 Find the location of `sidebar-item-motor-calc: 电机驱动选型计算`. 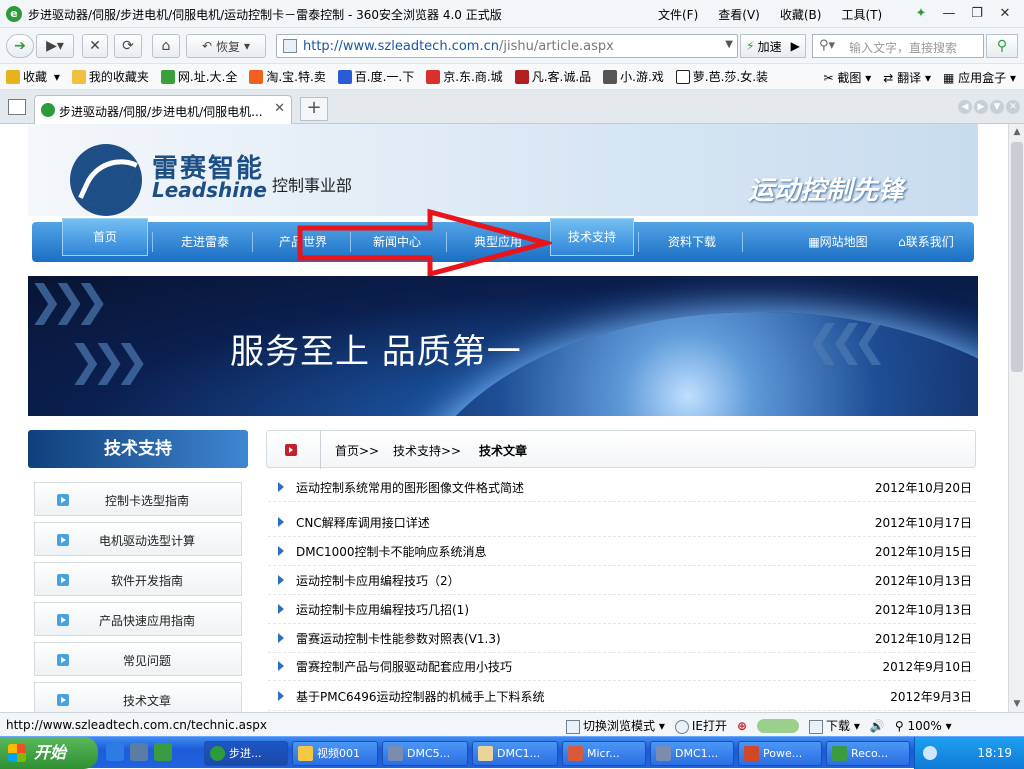

sidebar-item-motor-calc: 电机驱动选型计算 is located at coordinates (138, 539).